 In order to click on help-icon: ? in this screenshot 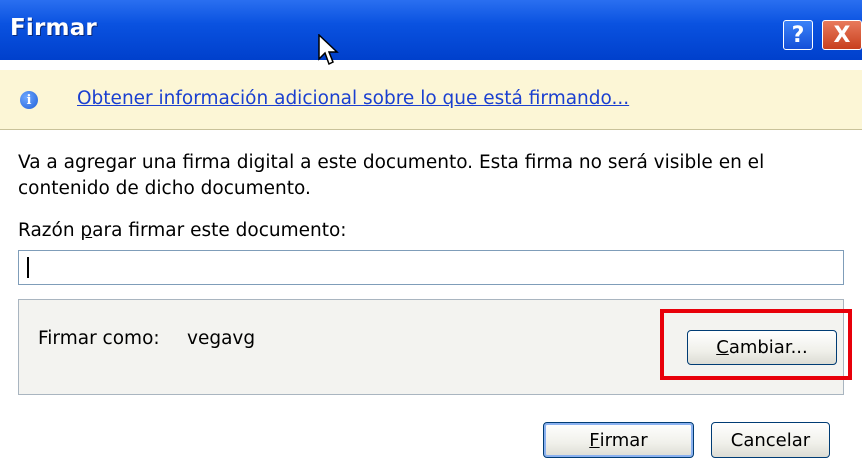, I will do `click(798, 35)`.